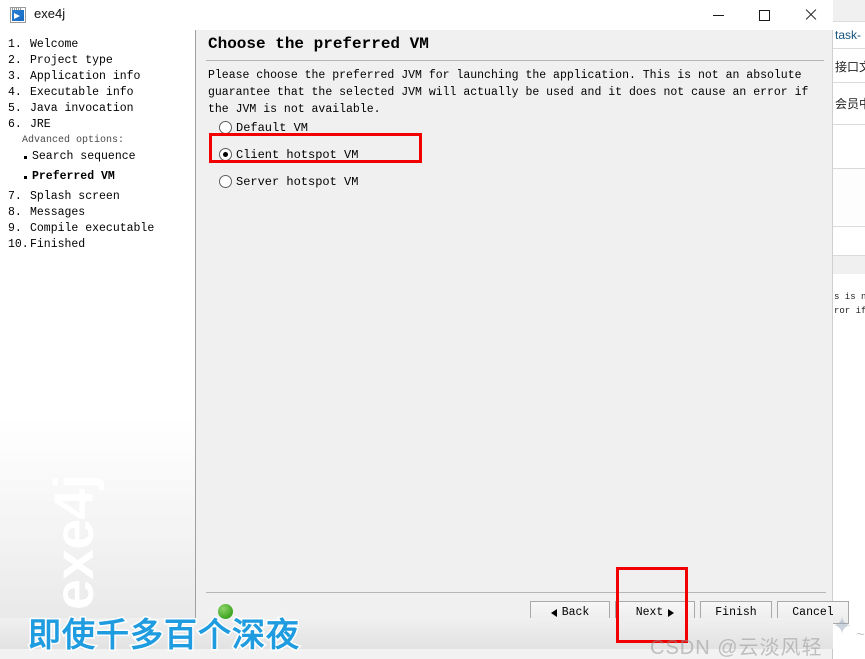  What do you see at coordinates (736, 648) in the screenshot?
I see `csdn-watermark: CSDN @云淡风轻` at bounding box center [736, 648].